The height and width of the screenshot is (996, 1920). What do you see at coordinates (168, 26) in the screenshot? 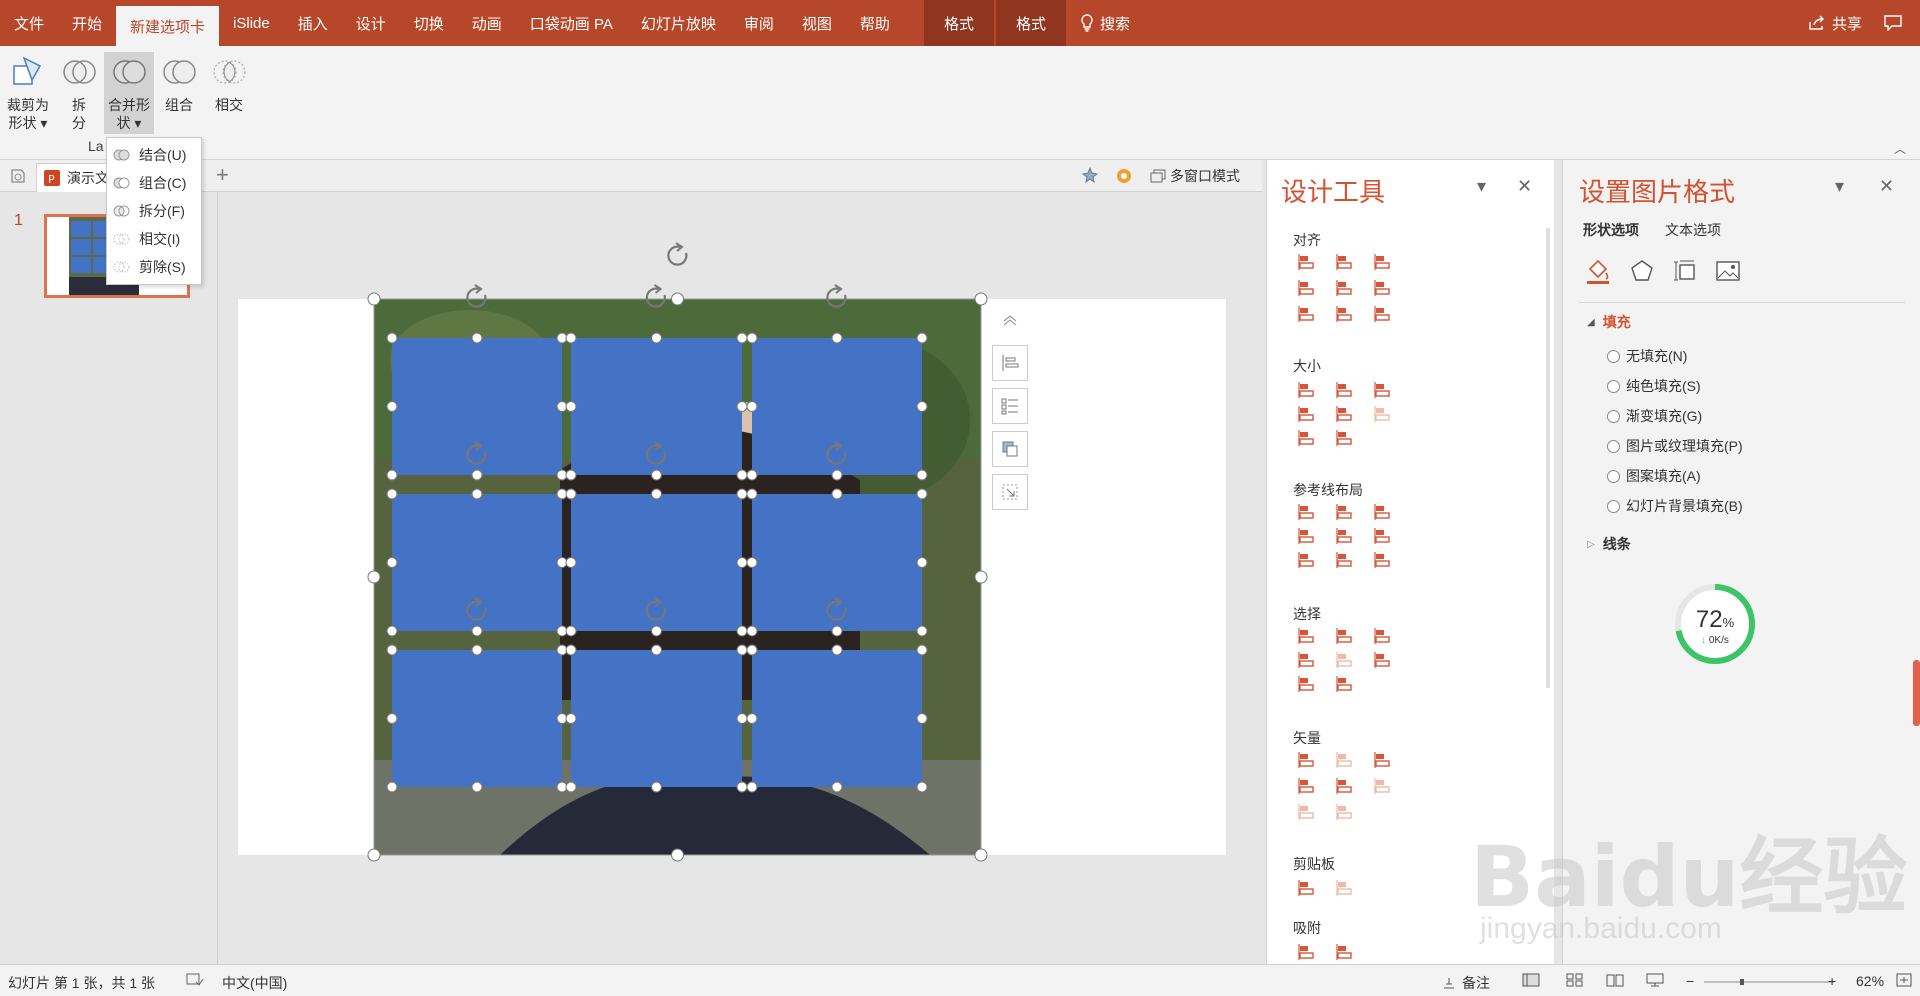
I see `tab-new-tab: 新建选项卡` at bounding box center [168, 26].